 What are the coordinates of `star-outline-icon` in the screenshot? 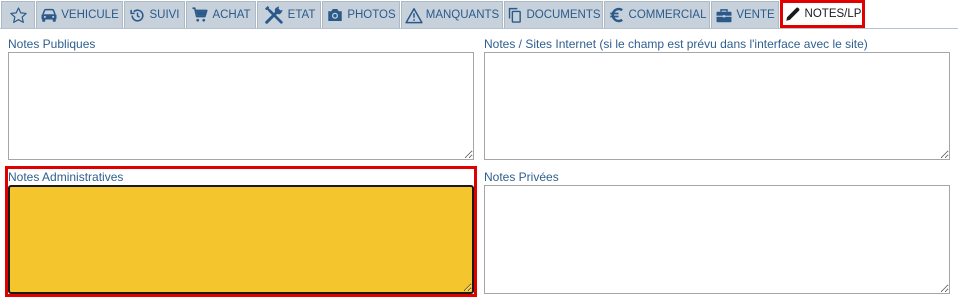 It's located at (18, 14).